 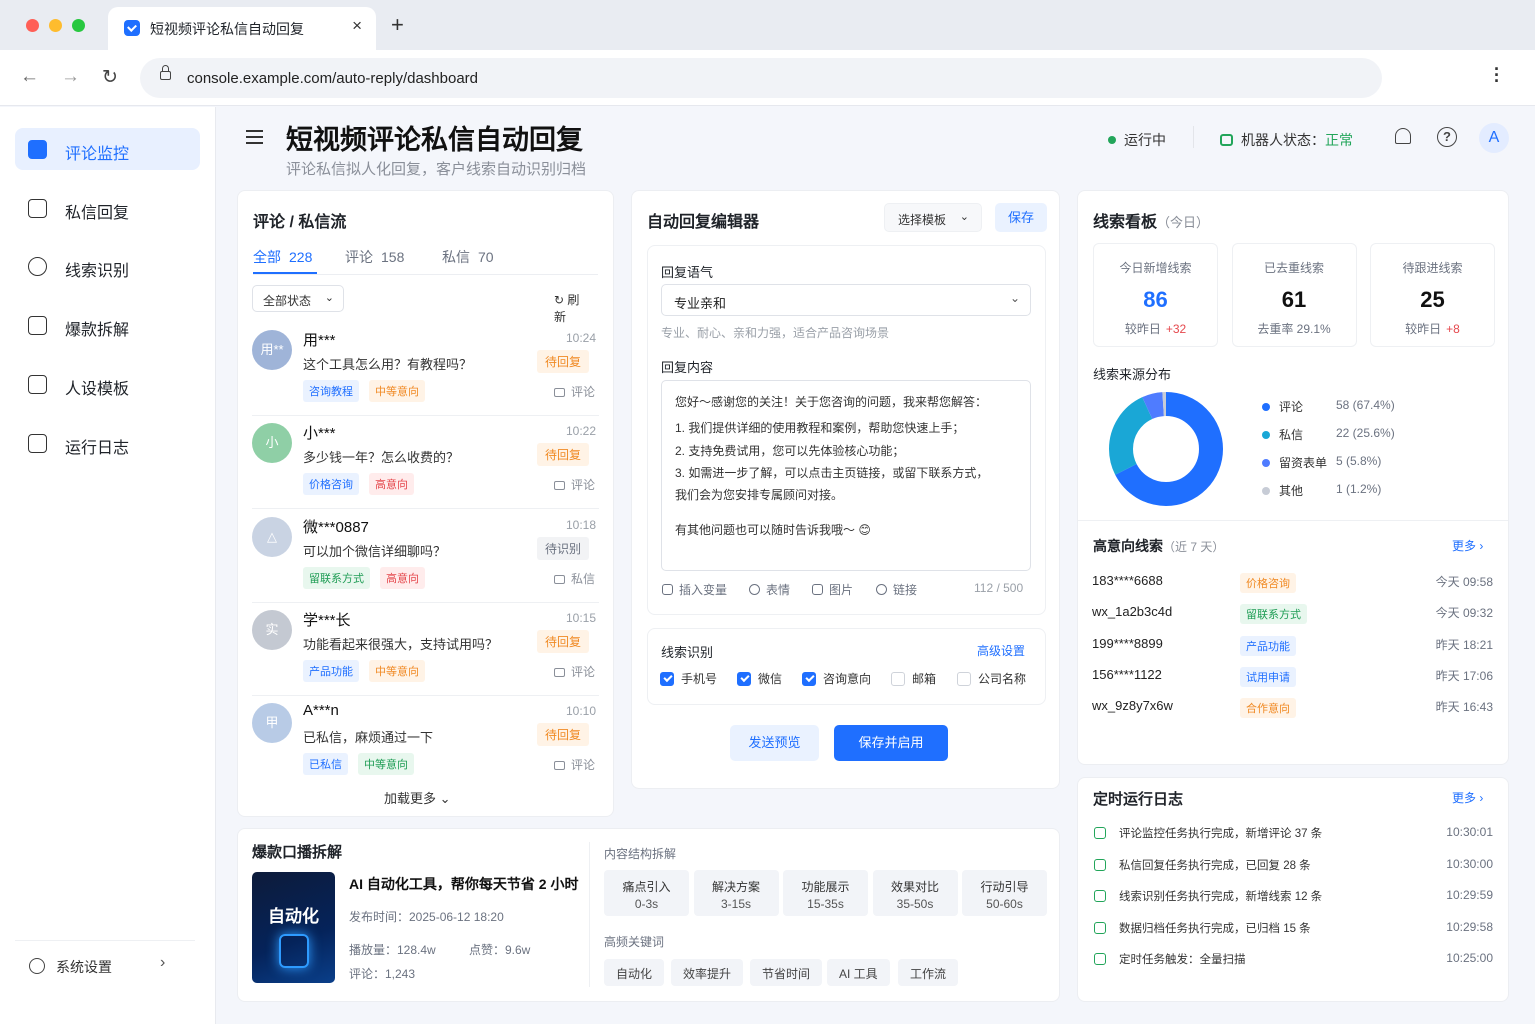 What do you see at coordinates (933, 217) in the screenshot?
I see `select-template-button: 选择模板 ⌄` at bounding box center [933, 217].